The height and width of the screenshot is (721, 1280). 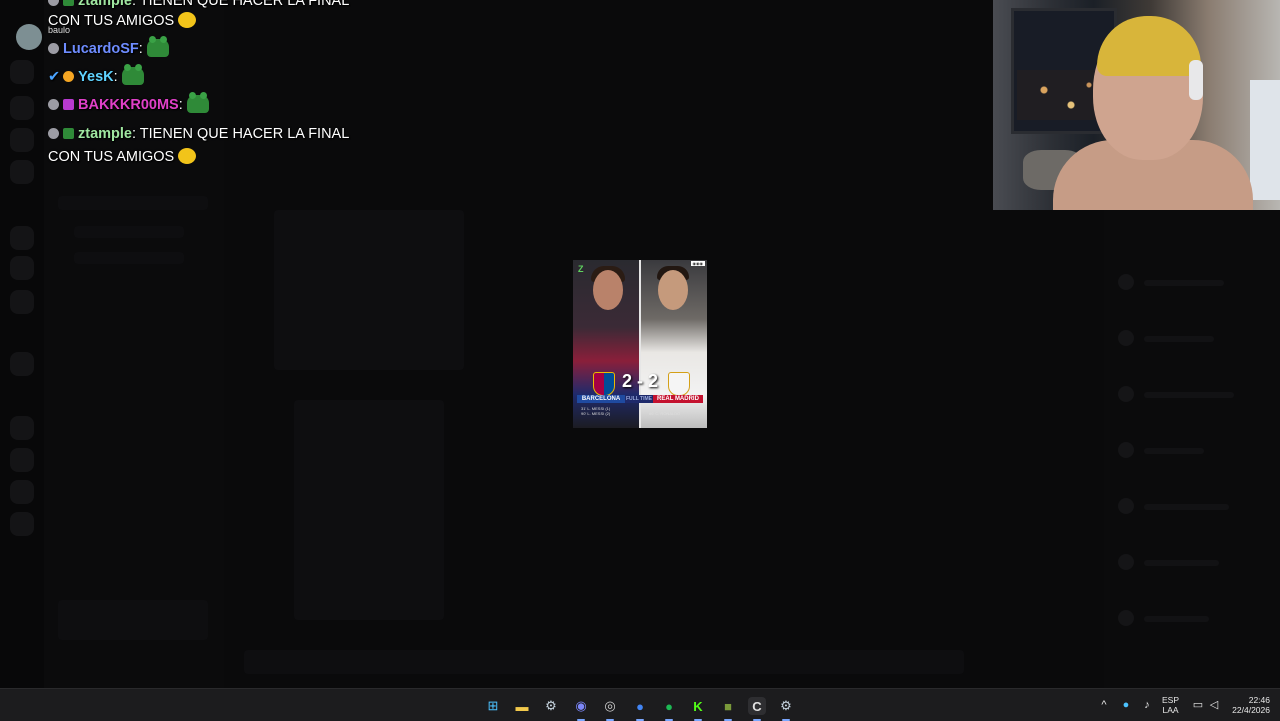 I want to click on network-icon: ▭, so click(x=1198, y=705).